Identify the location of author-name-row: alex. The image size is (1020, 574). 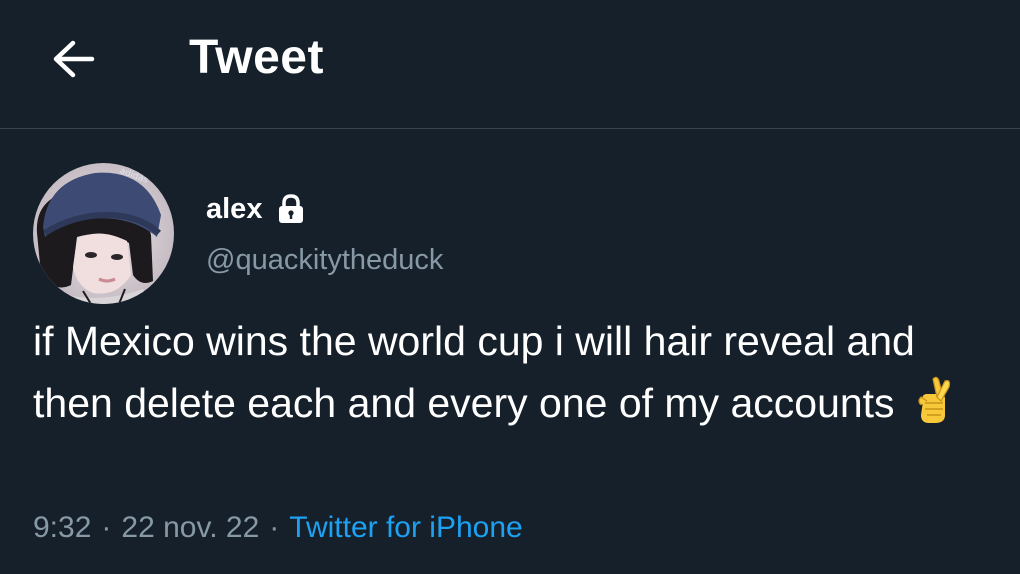
(256, 209).